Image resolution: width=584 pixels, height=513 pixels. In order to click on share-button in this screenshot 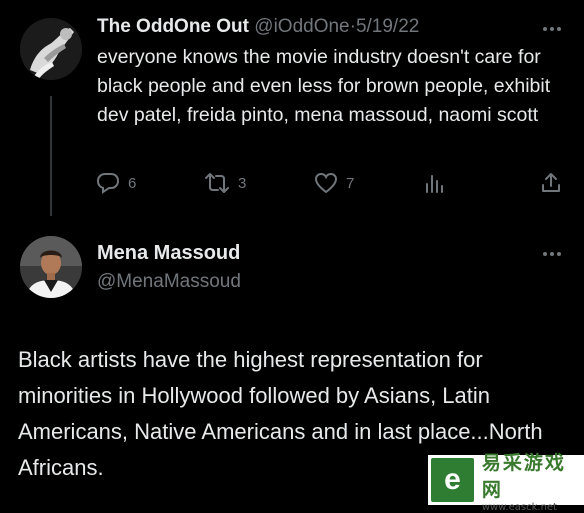, I will do `click(551, 185)`.